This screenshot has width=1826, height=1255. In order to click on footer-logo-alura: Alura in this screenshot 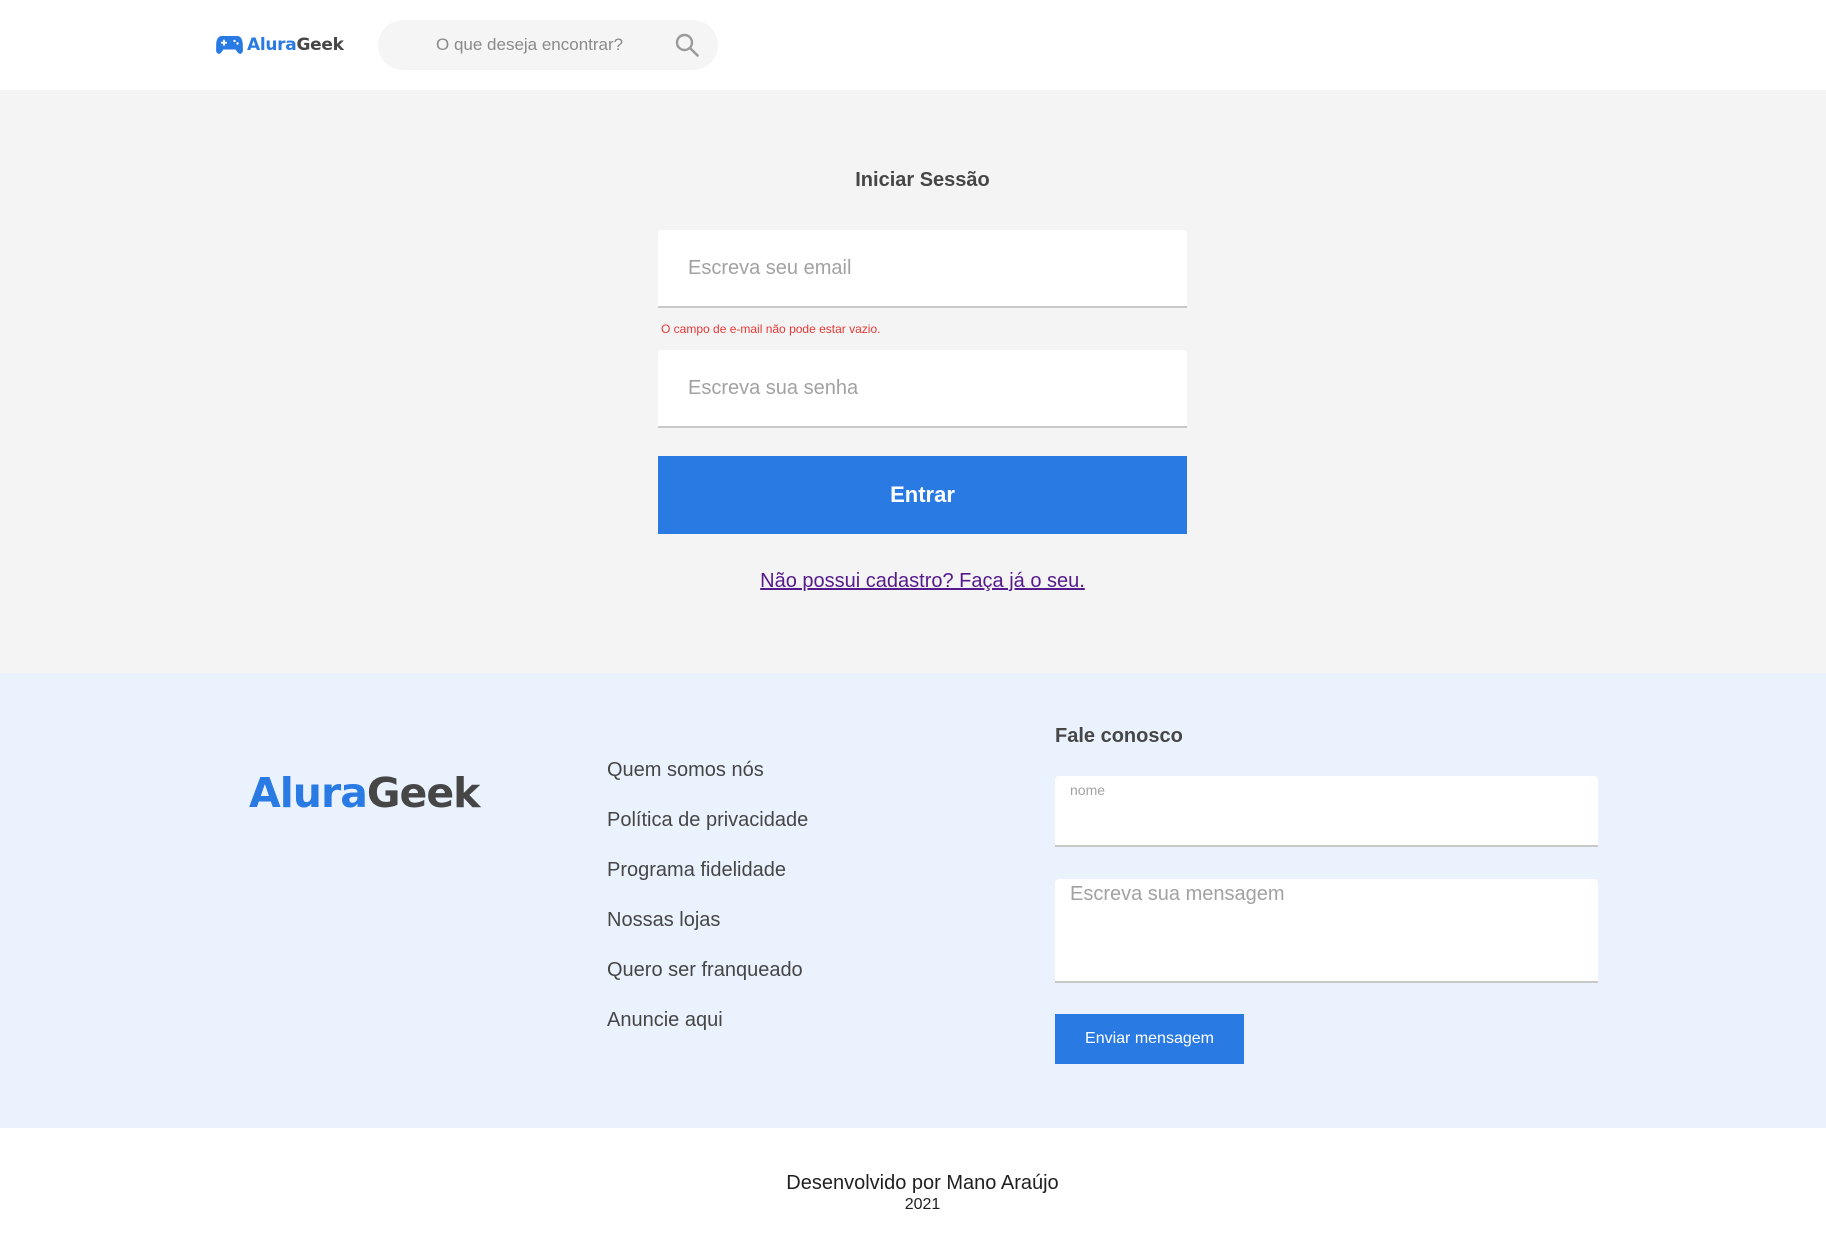, I will do `click(308, 793)`.